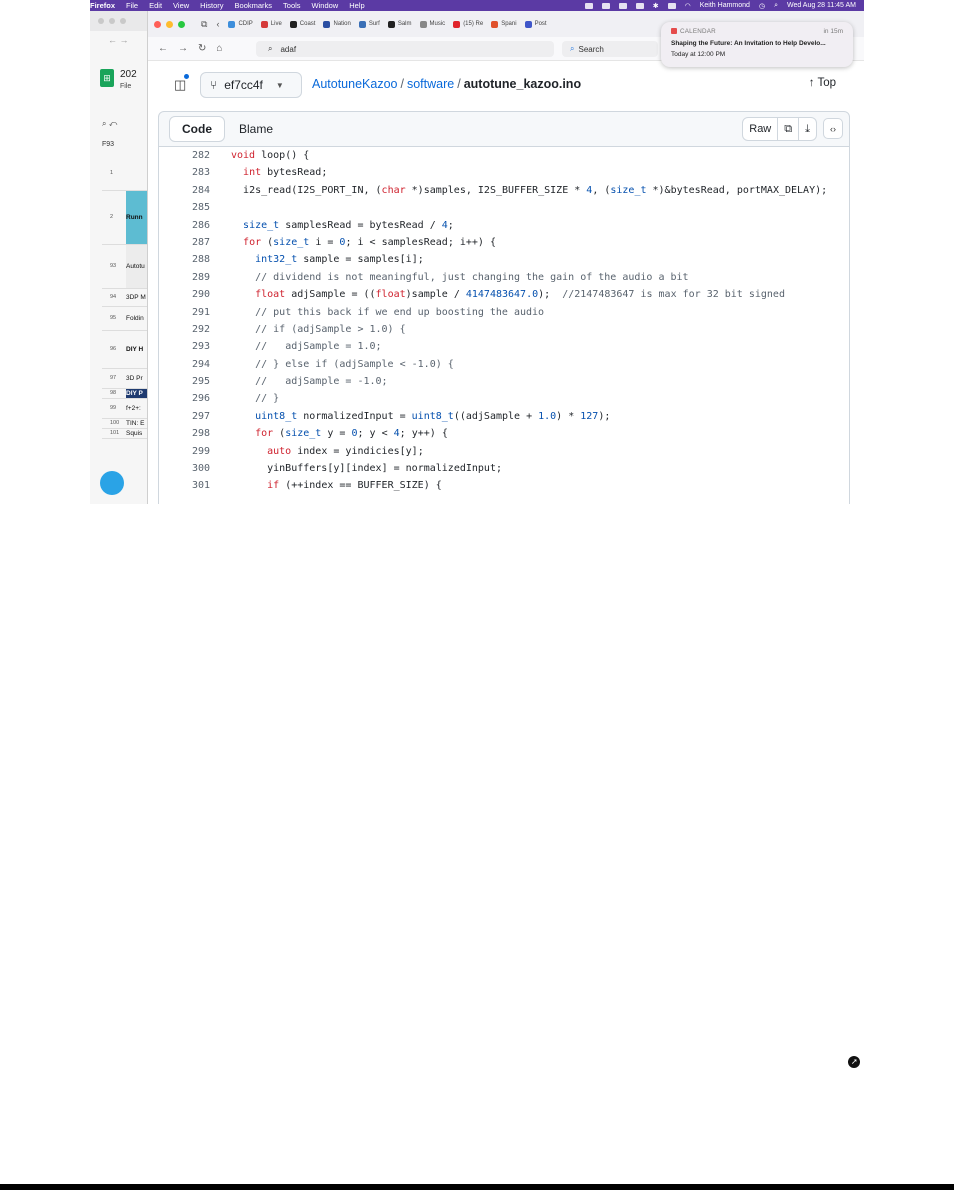 This screenshot has width=954, height=1190. I want to click on line-number: 300, so click(184, 468).